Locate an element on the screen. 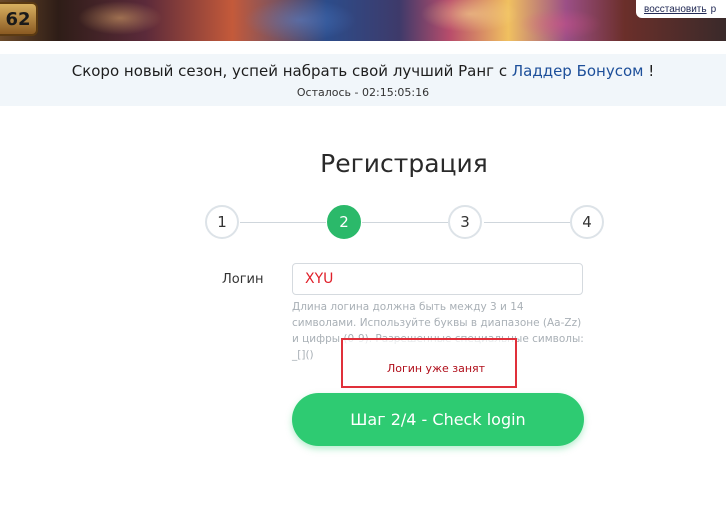  step-2: 2 is located at coordinates (344, 222).